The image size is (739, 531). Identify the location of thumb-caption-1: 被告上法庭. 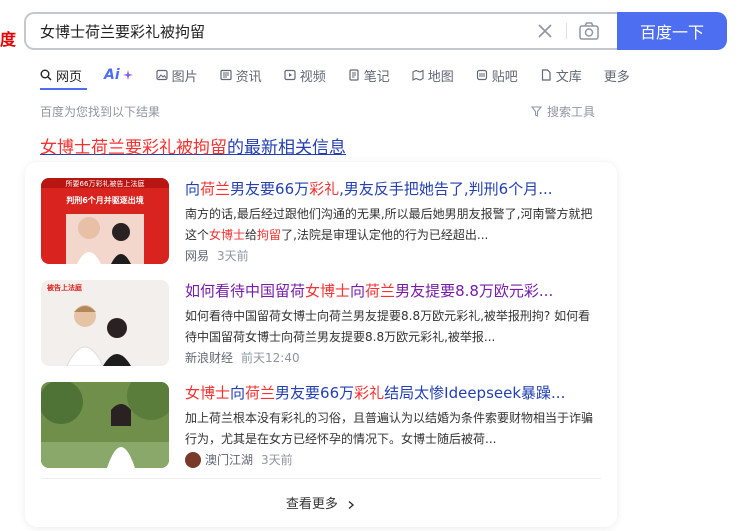
(65, 287).